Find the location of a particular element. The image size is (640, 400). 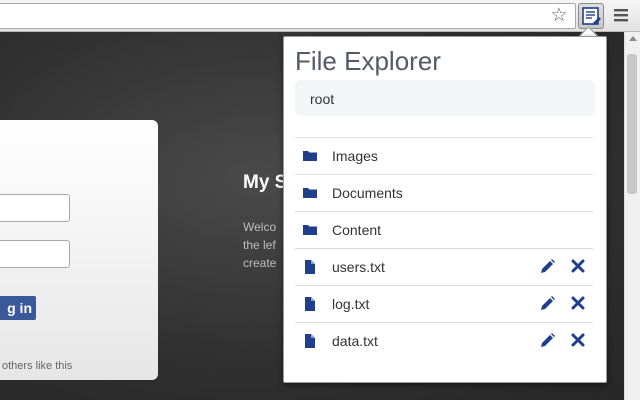

file-explorer-extension-button is located at coordinates (591, 16).